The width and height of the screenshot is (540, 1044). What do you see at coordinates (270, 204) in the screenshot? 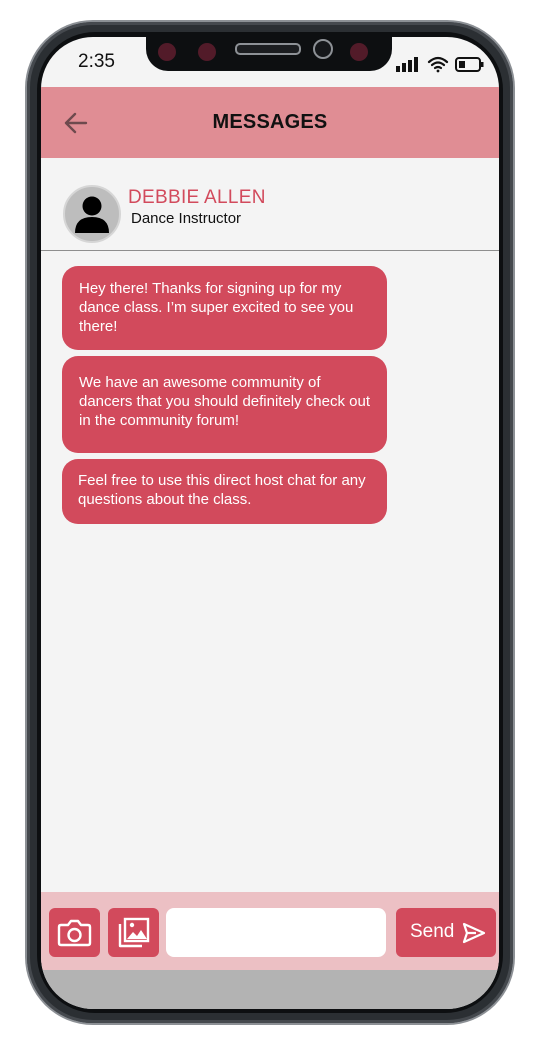
I see `contact-header: DEBBIE ALLEN Dance Instructor` at bounding box center [270, 204].